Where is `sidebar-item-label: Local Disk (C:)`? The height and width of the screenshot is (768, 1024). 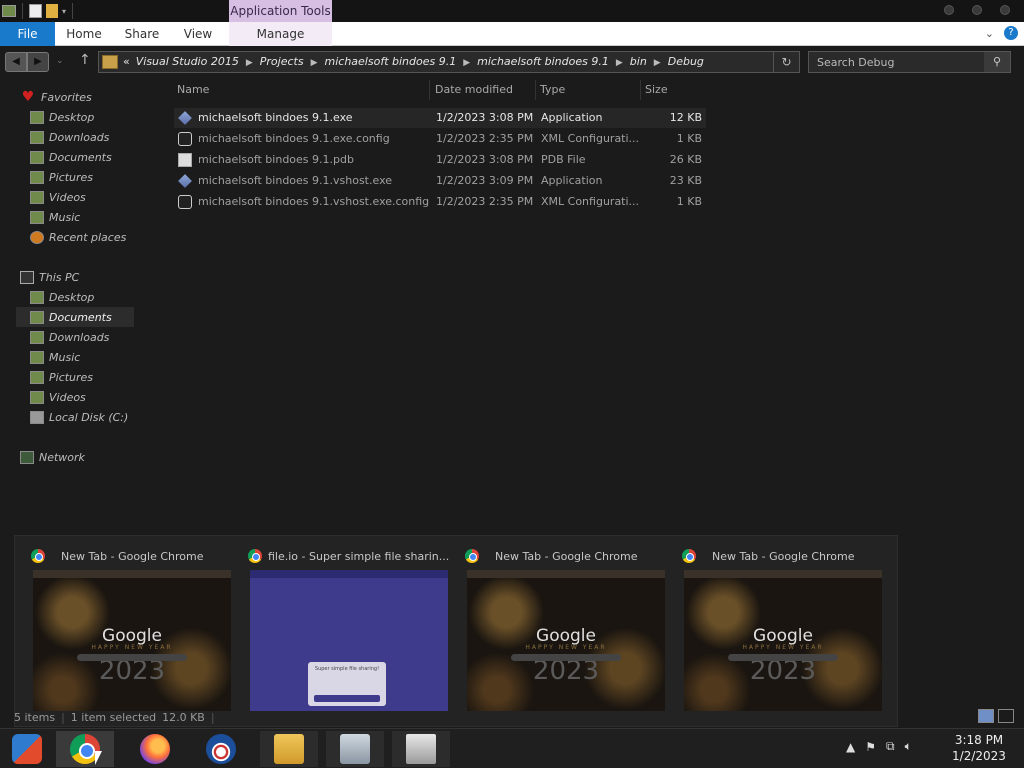 sidebar-item-label: Local Disk (C:) is located at coordinates (89, 417).